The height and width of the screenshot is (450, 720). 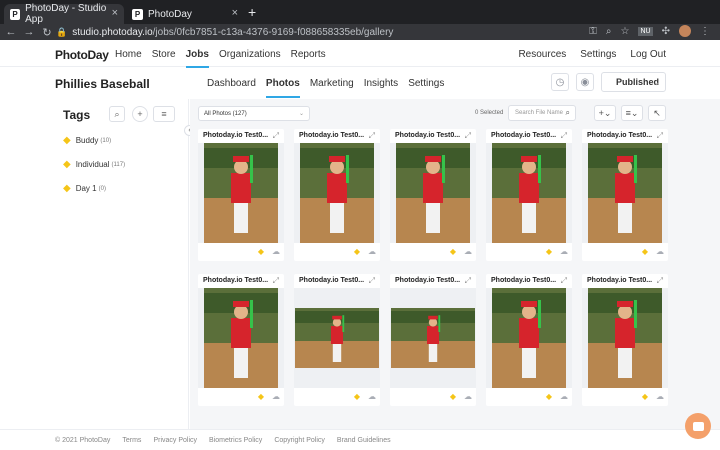 I want to click on sort-menu-button: ≡⌄, so click(x=632, y=113).